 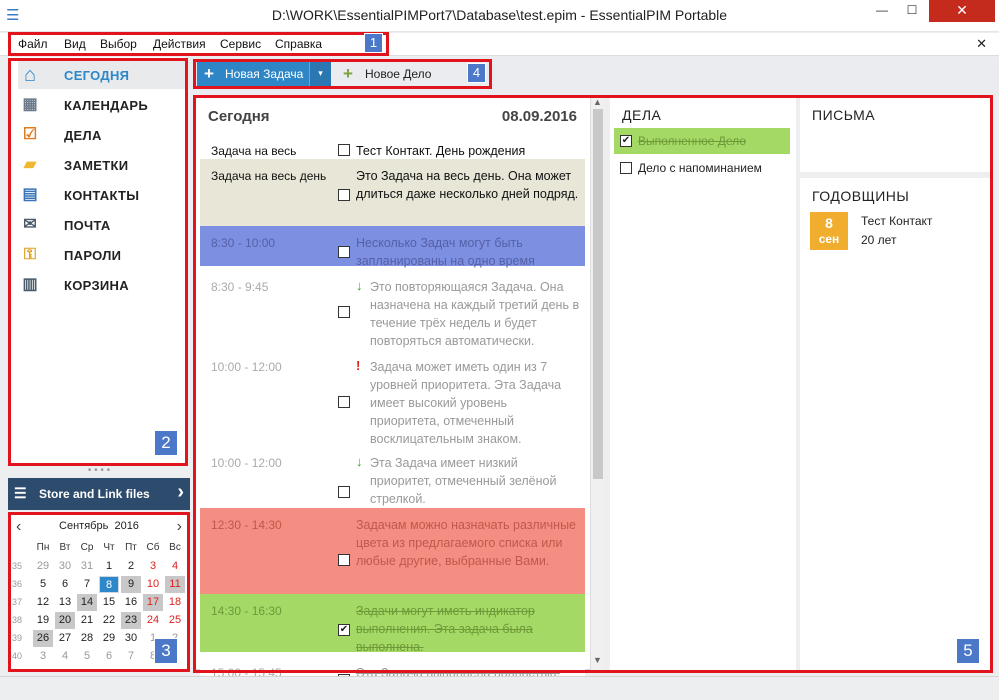 I want to click on task-checkbox: ✔, so click(x=344, y=630).